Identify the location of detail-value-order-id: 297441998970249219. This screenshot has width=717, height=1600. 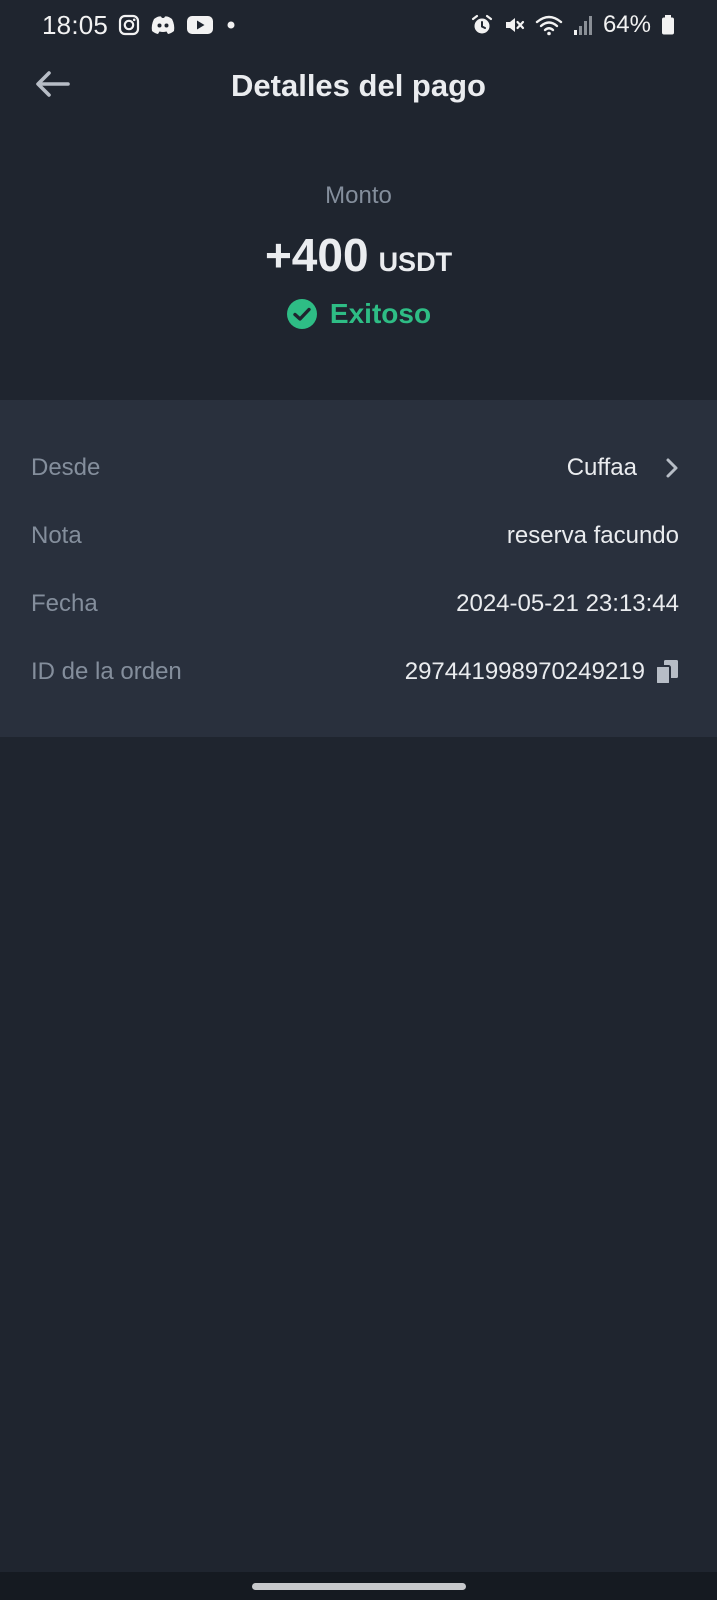
(524, 671).